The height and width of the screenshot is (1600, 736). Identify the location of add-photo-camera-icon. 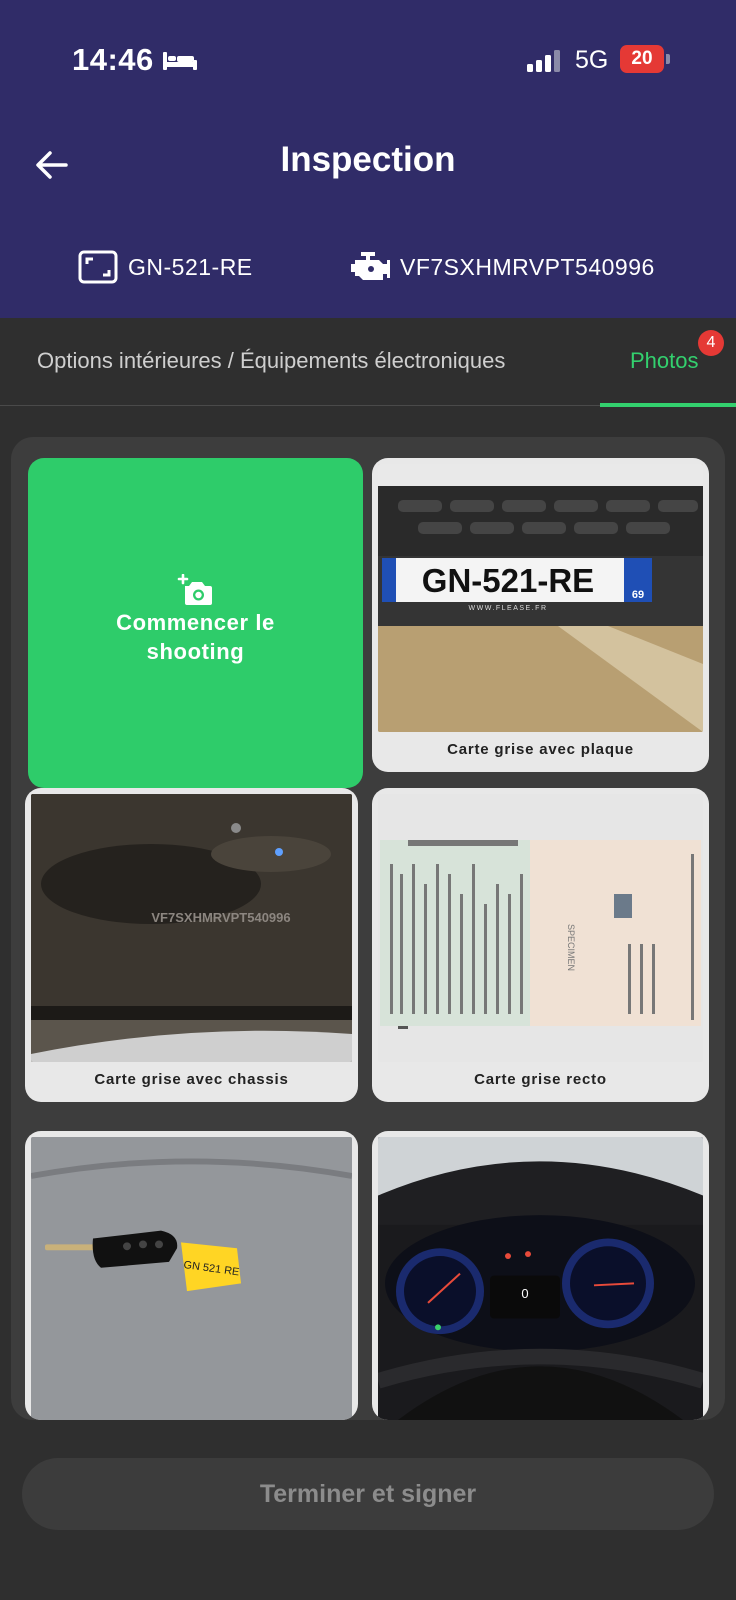
(194, 589).